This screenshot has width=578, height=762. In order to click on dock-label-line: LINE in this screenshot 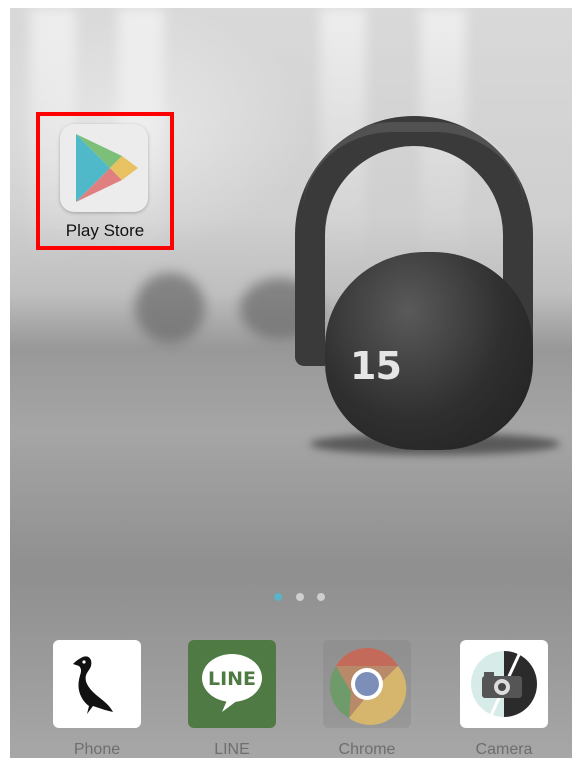, I will do `click(232, 749)`.